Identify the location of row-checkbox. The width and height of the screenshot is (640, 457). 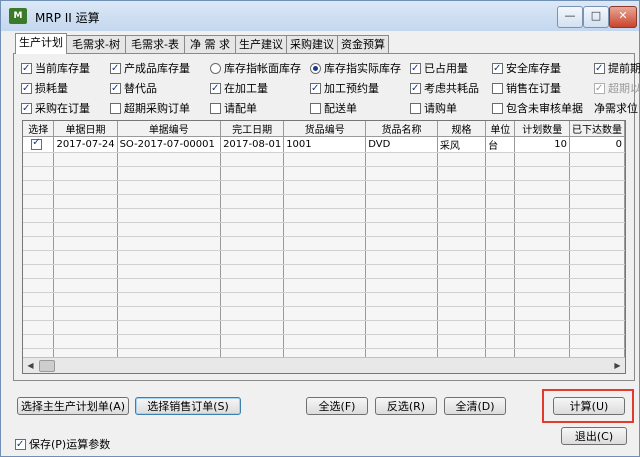
(37, 143).